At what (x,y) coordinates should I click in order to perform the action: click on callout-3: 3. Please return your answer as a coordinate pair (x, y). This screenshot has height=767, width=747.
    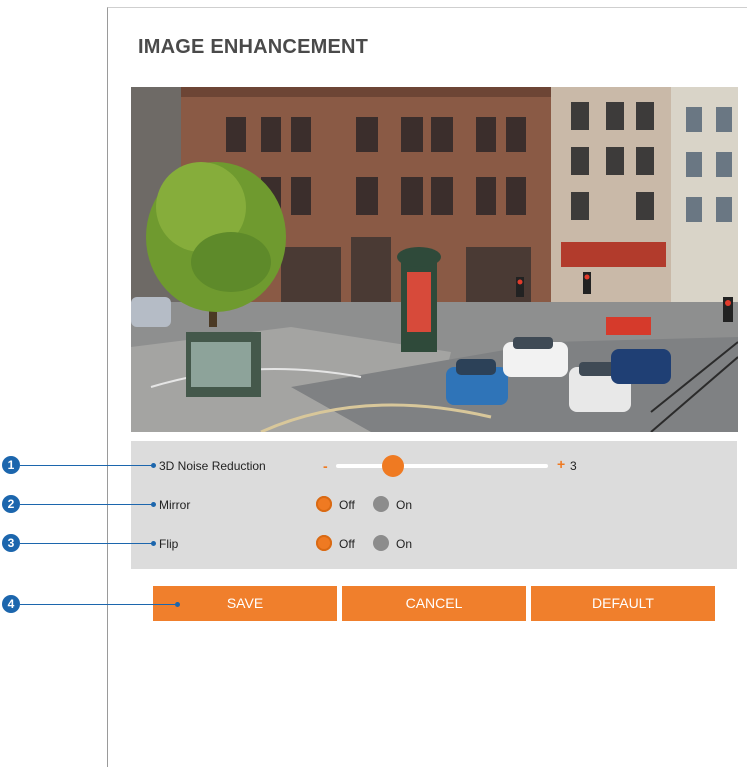
    Looking at the image, I should click on (11, 543).